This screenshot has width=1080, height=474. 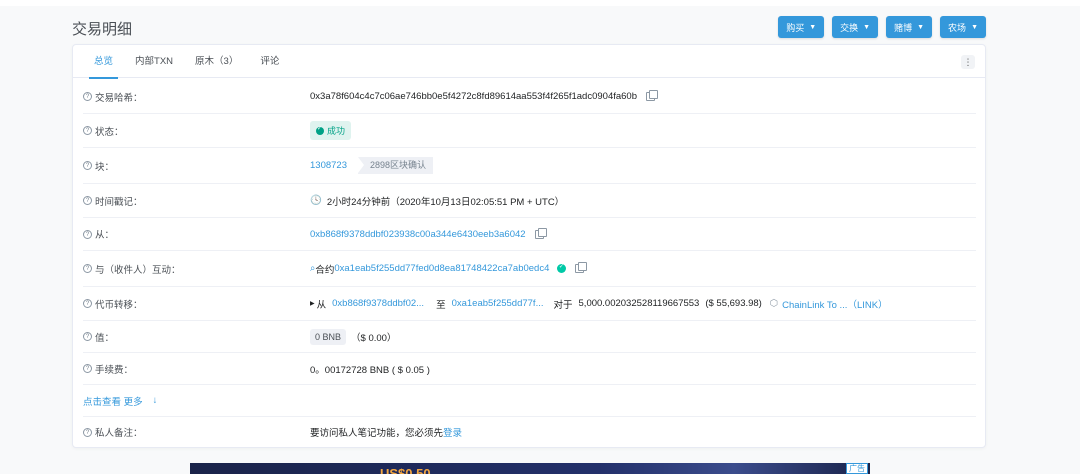 What do you see at coordinates (119, 305) in the screenshot?
I see `token-transfer-label-text: 代币转移：` at bounding box center [119, 305].